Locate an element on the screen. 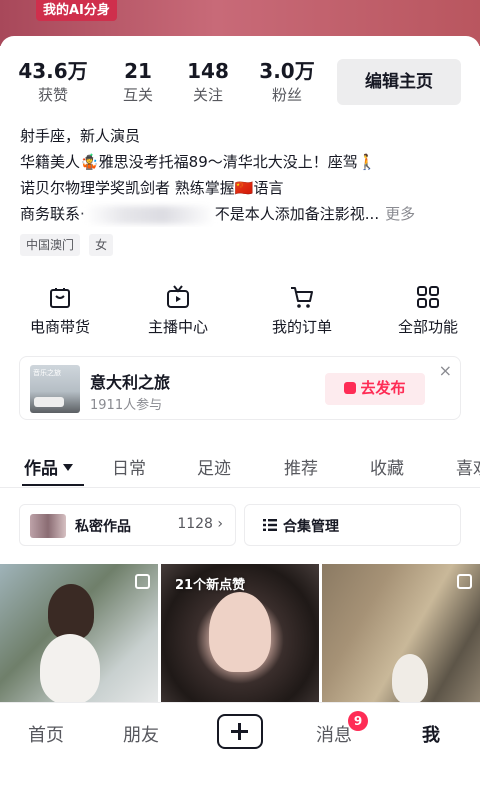 The image size is (480, 802). tab-favorites: 收藏 is located at coordinates (387, 466).